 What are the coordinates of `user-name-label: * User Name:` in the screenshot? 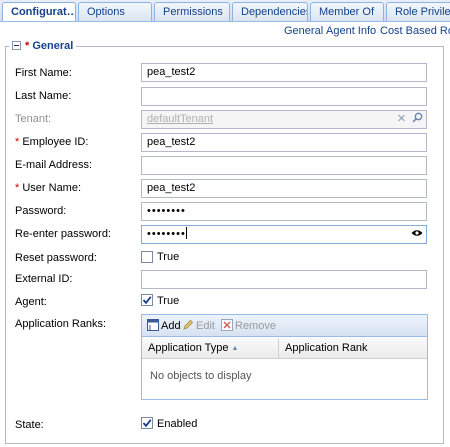 It's located at (48, 188).